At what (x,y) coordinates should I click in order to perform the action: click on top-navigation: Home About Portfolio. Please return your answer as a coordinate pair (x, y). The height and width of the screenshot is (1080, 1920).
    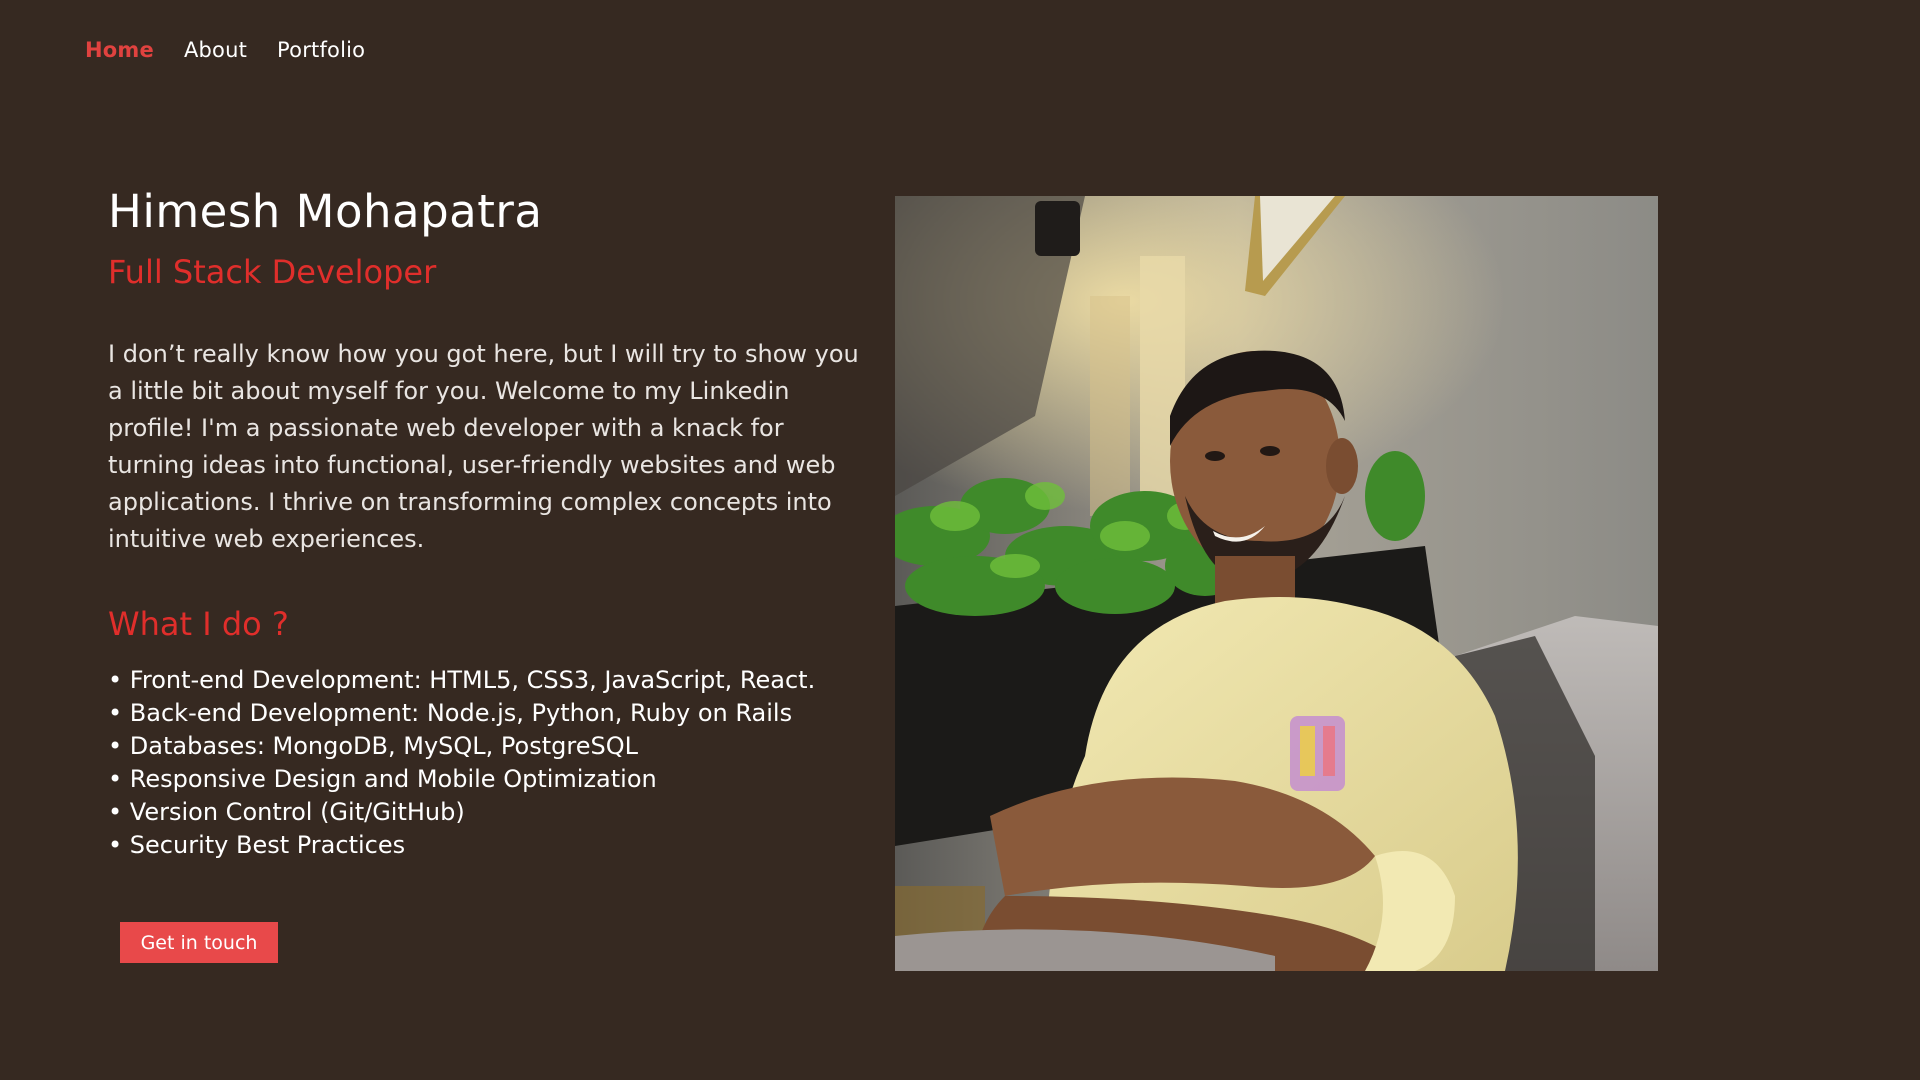
    Looking at the image, I should click on (240, 50).